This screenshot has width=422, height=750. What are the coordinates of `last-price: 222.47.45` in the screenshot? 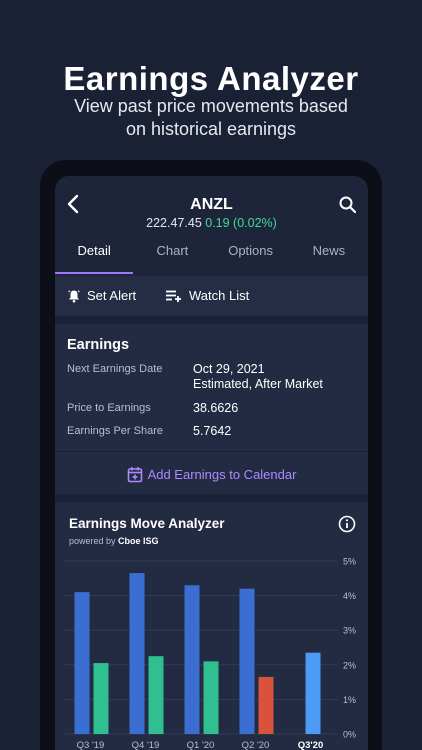 It's located at (174, 223).